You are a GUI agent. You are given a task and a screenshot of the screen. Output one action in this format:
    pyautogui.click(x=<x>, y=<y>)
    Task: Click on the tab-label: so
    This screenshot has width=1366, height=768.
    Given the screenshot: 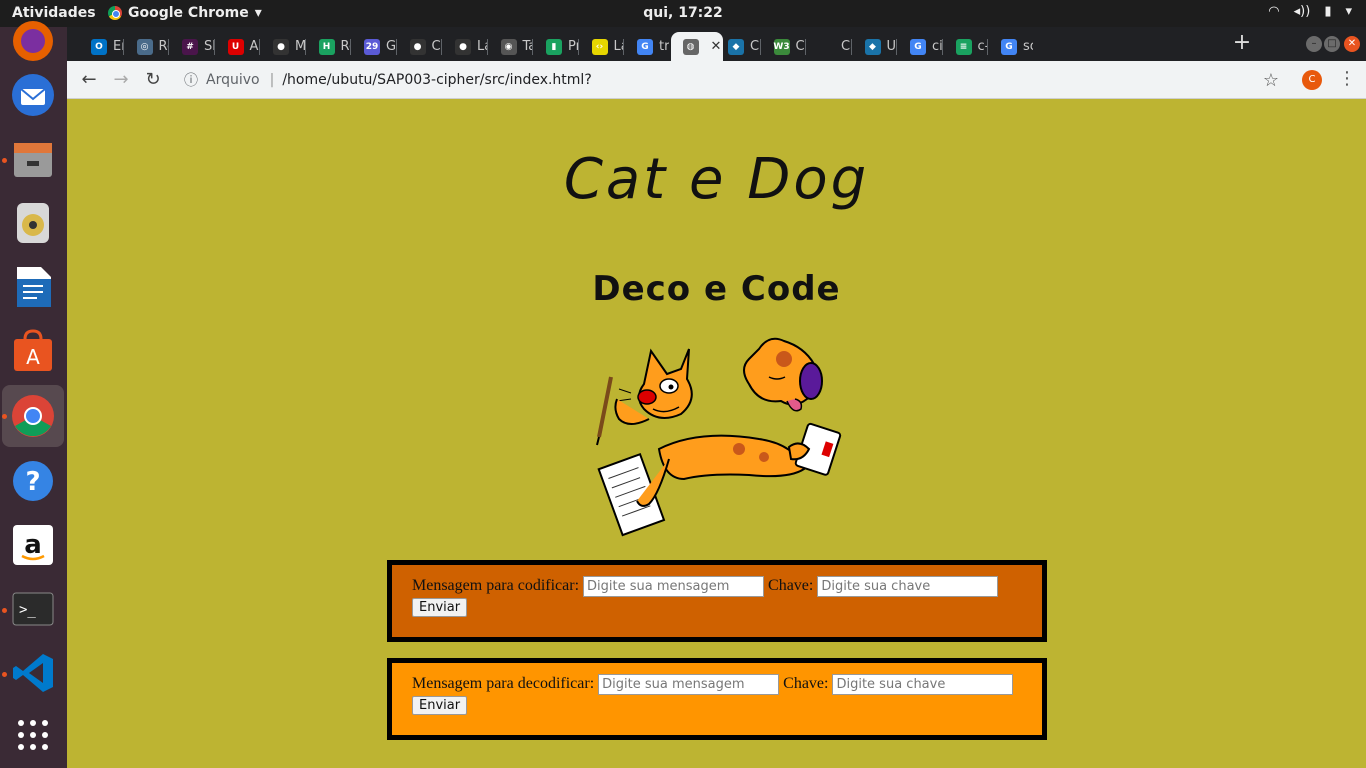 What is the action you would take?
    pyautogui.click(x=1028, y=46)
    